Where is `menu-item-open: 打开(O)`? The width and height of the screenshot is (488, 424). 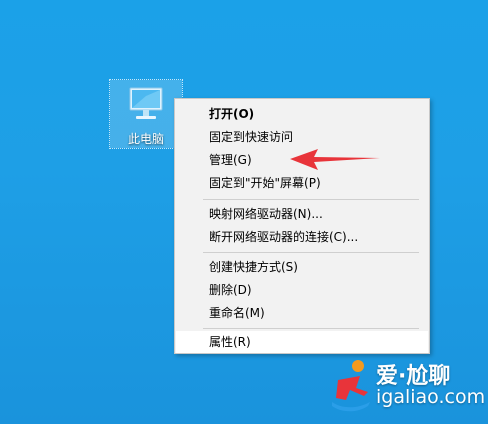 menu-item-open: 打开(O) is located at coordinates (302, 114).